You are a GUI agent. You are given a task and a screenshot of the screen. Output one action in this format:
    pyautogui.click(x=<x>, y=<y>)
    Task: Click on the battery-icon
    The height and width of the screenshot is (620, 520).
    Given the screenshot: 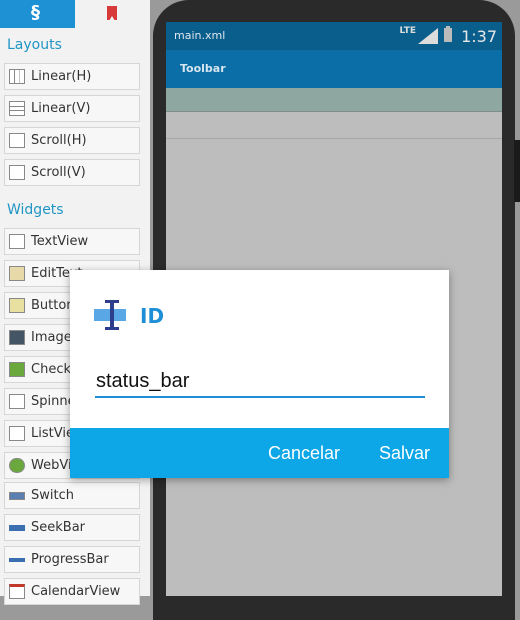 What is the action you would take?
    pyautogui.click(x=448, y=35)
    